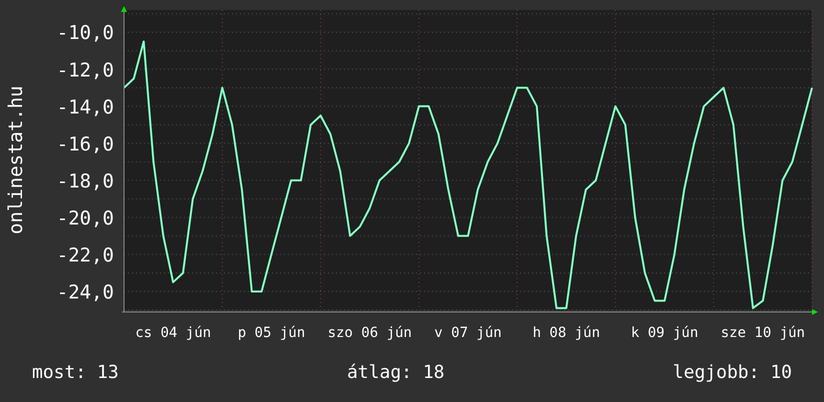  I want to click on y-tick-label: -12,0, so click(85, 70).